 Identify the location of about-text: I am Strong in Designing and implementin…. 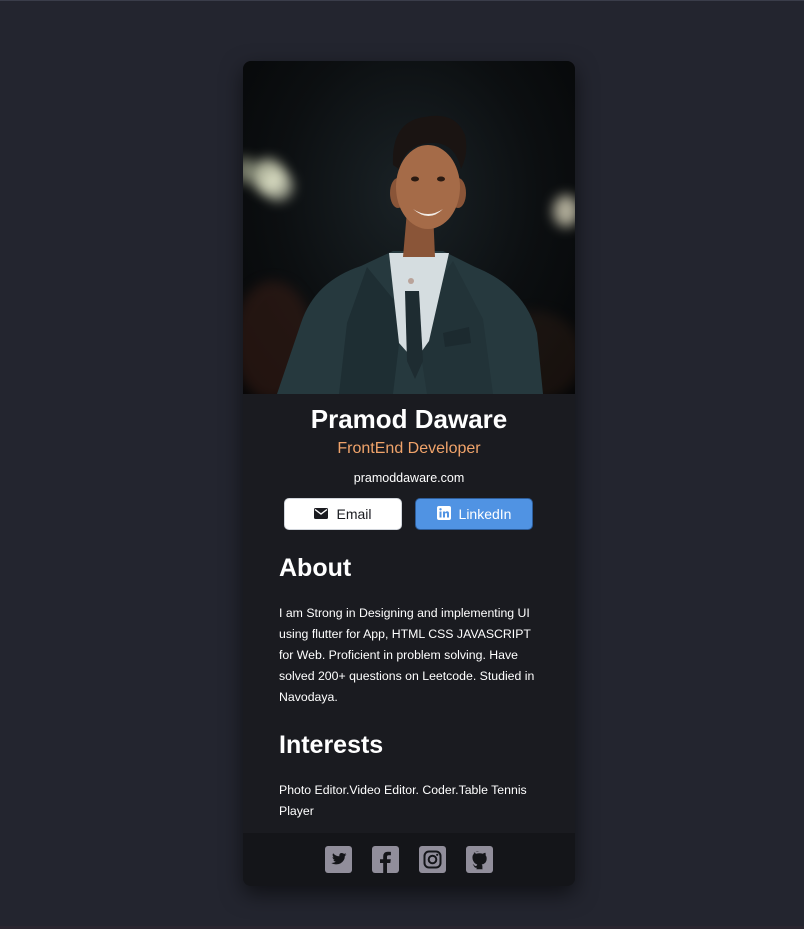
(407, 655).